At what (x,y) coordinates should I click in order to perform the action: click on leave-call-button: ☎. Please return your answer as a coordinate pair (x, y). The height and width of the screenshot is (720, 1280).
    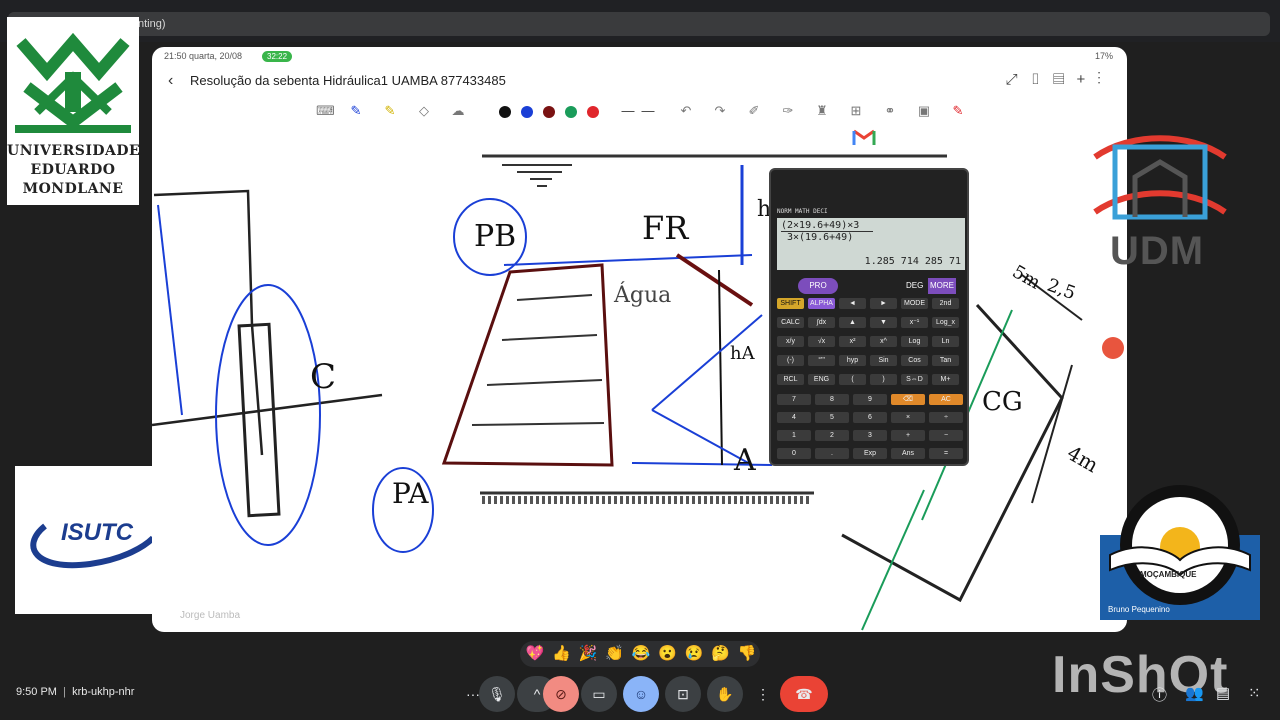
    Looking at the image, I should click on (804, 694).